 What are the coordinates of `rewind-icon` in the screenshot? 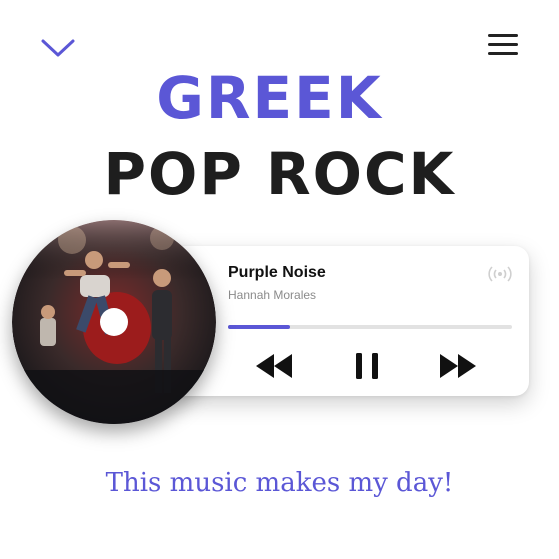 It's located at (274, 366).